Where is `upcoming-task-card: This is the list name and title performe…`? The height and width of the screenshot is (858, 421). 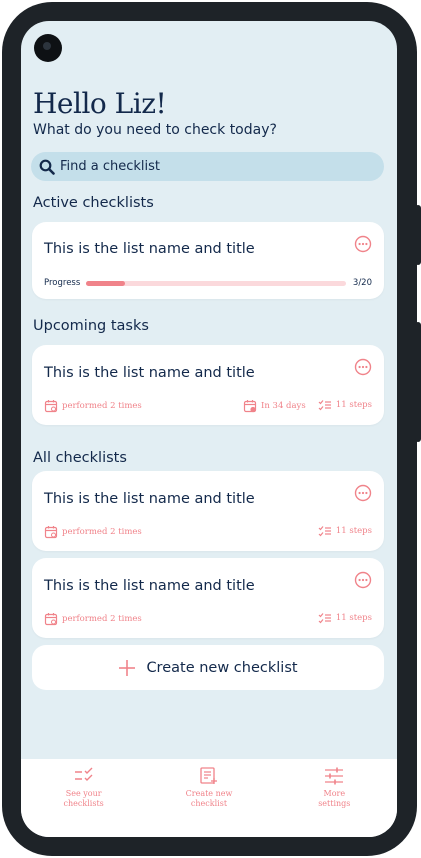 upcoming-task-card: This is the list name and title performe… is located at coordinates (208, 385).